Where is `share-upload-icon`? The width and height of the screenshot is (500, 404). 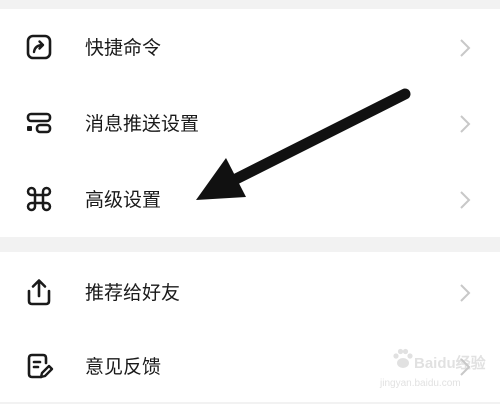 share-upload-icon is located at coordinates (39, 292).